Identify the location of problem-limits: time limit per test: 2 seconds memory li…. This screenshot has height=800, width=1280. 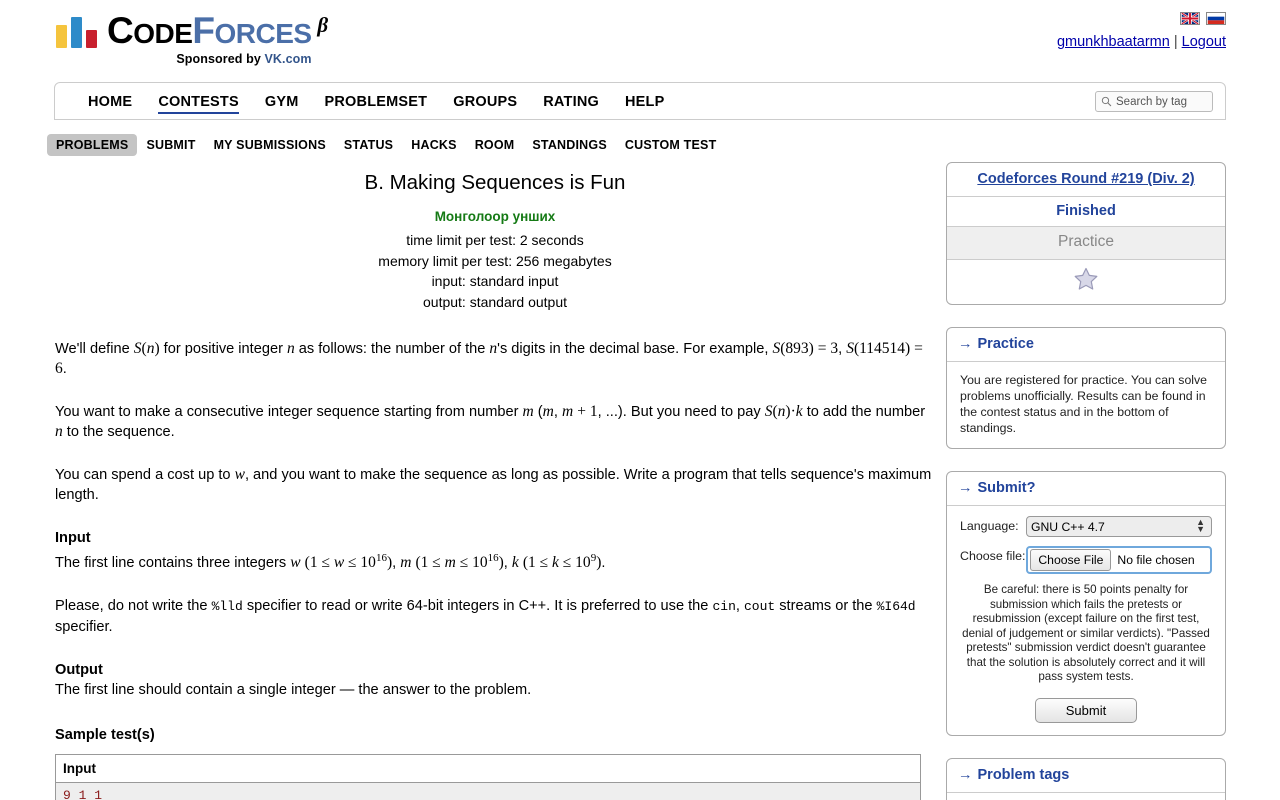
(495, 271).